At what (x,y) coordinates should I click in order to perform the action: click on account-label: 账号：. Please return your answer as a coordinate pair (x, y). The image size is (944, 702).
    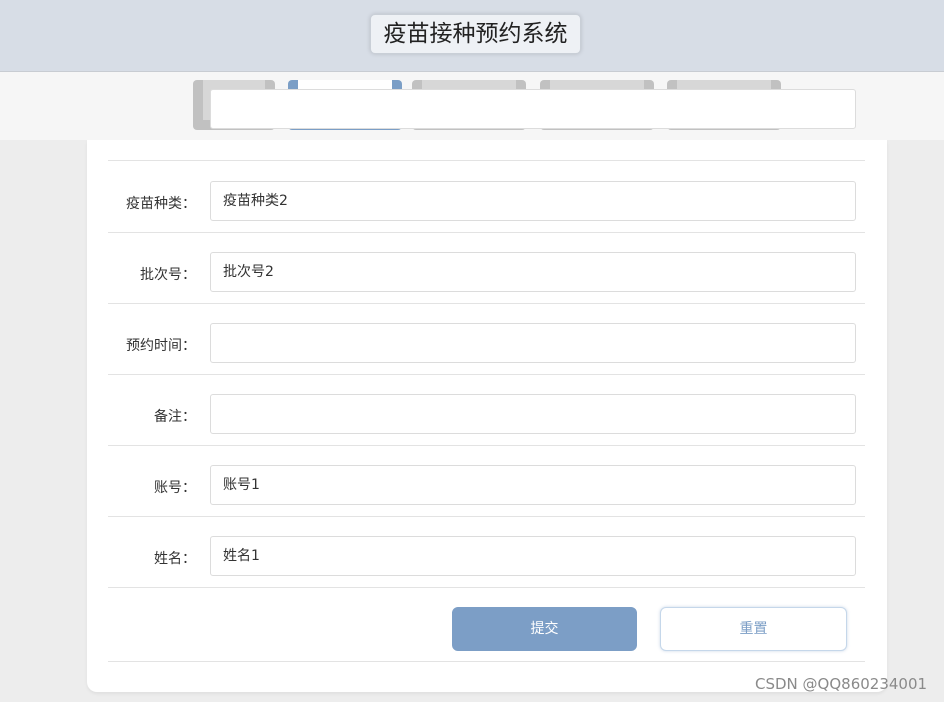
    Looking at the image, I should click on (175, 488).